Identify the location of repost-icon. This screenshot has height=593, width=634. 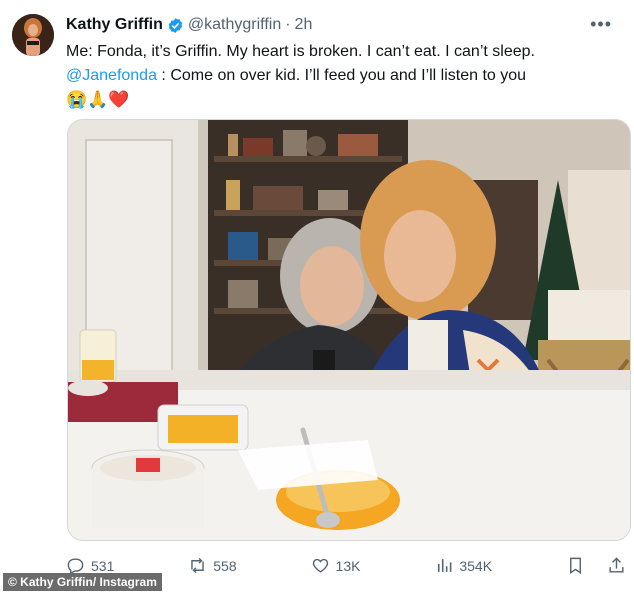
(198, 565).